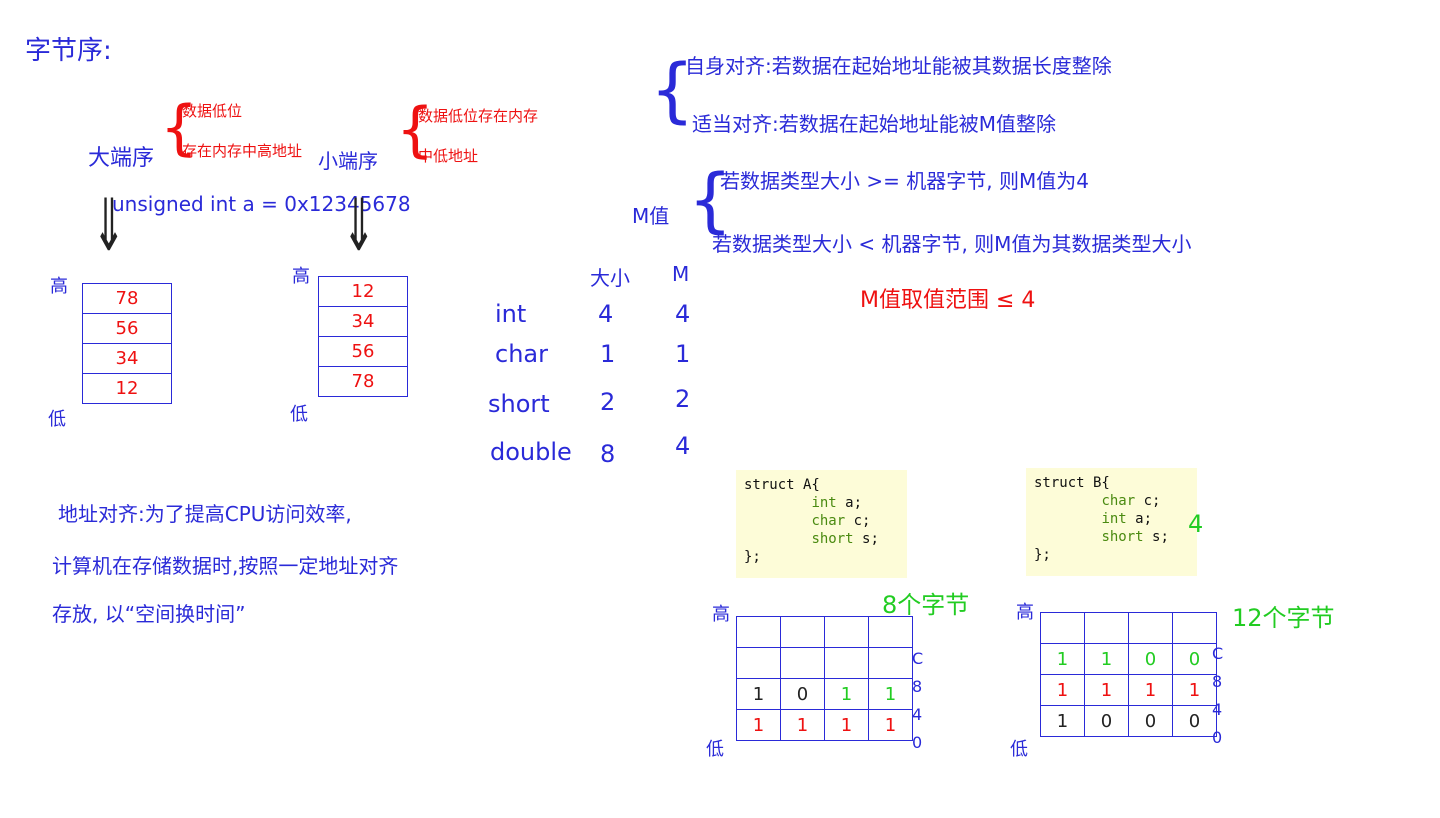  Describe the element at coordinates (651, 216) in the screenshot. I see `m-value-label: M值` at that location.